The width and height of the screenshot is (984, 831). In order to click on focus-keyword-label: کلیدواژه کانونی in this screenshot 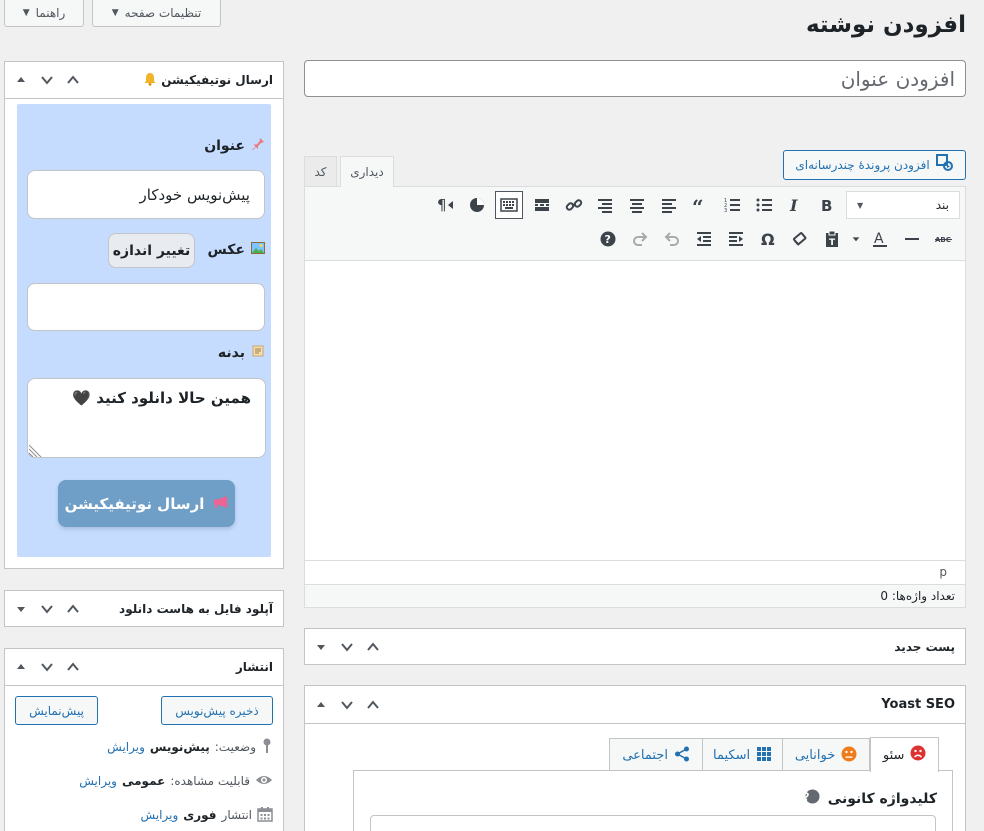, I will do `click(882, 798)`.